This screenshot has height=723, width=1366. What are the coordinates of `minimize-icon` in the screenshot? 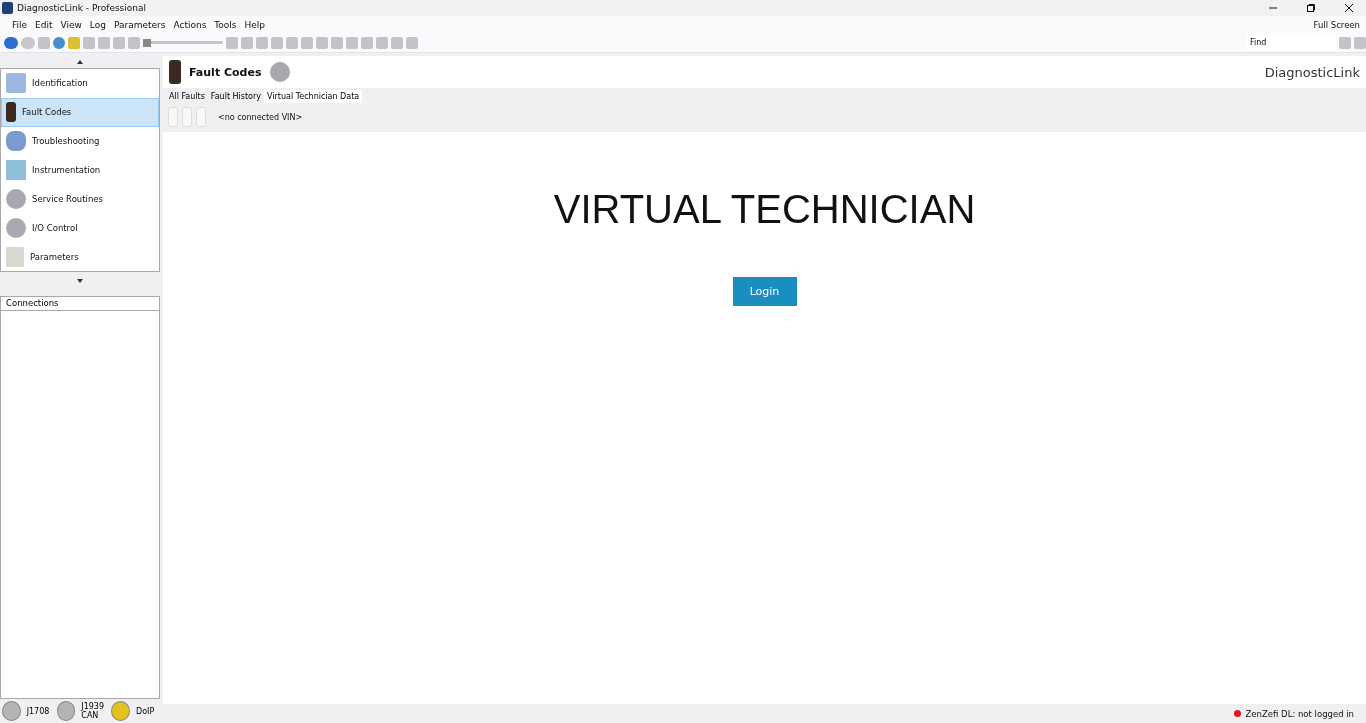 It's located at (1273, 8).